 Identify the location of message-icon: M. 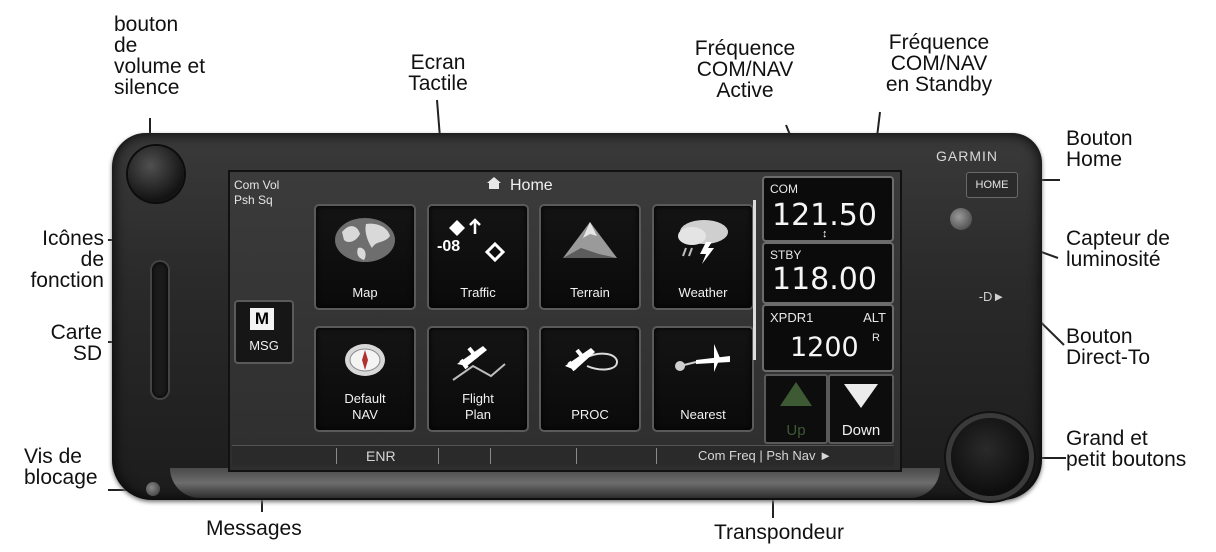
(262, 319).